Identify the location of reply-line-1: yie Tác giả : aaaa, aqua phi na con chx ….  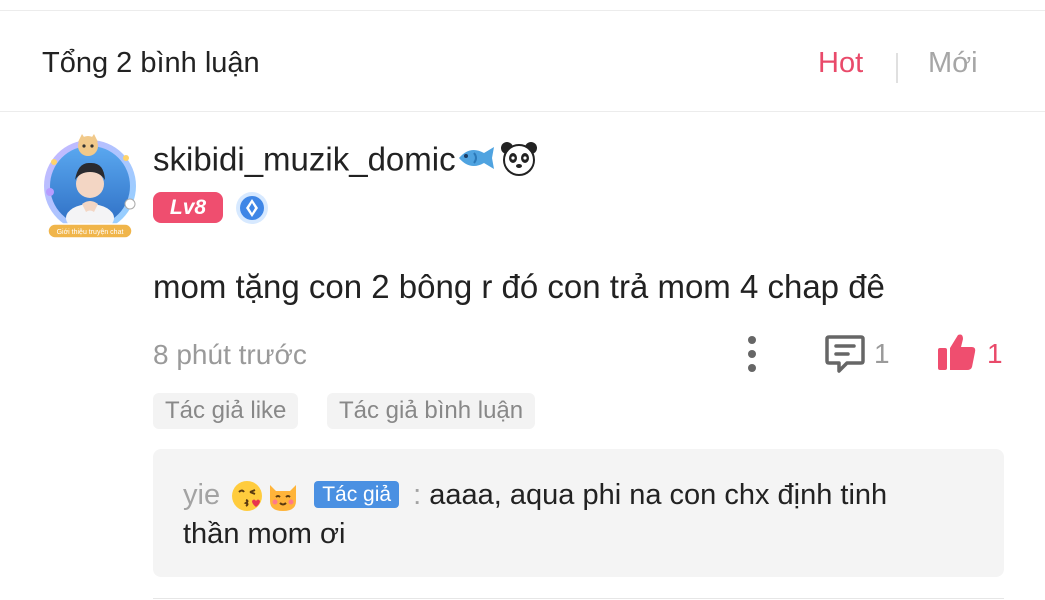
(535, 496).